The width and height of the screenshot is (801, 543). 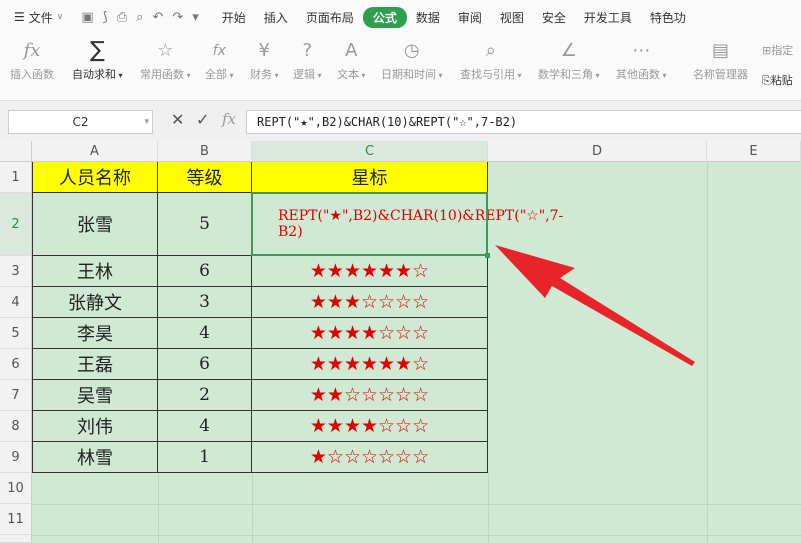 What do you see at coordinates (16, 333) in the screenshot?
I see `row-header-5: 5` at bounding box center [16, 333].